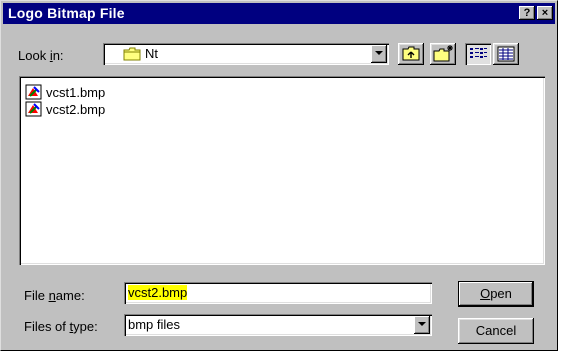 This screenshot has width=568, height=356. What do you see at coordinates (496, 294) in the screenshot?
I see `open-button: Open` at bounding box center [496, 294].